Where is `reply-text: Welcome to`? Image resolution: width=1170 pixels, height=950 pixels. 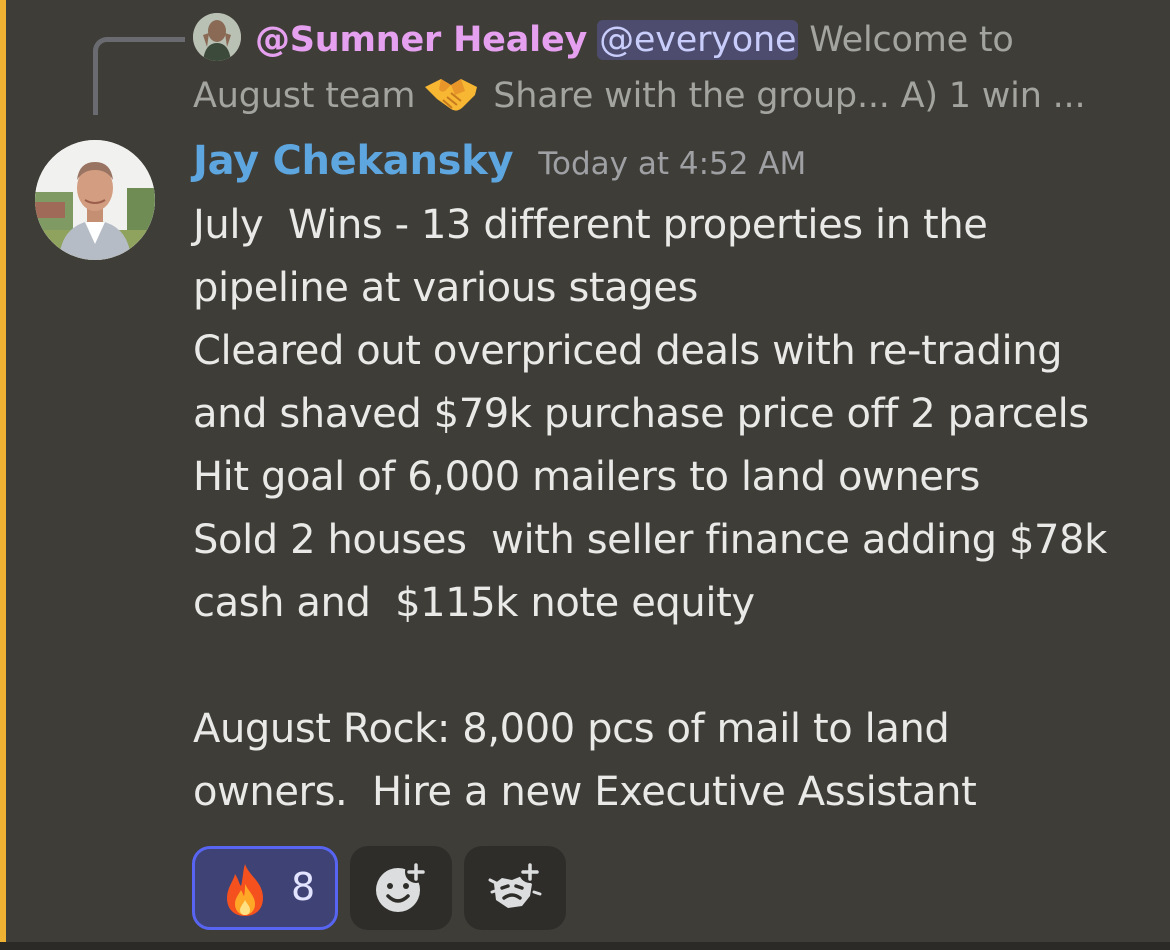
reply-text: Welcome to is located at coordinates (911, 40).